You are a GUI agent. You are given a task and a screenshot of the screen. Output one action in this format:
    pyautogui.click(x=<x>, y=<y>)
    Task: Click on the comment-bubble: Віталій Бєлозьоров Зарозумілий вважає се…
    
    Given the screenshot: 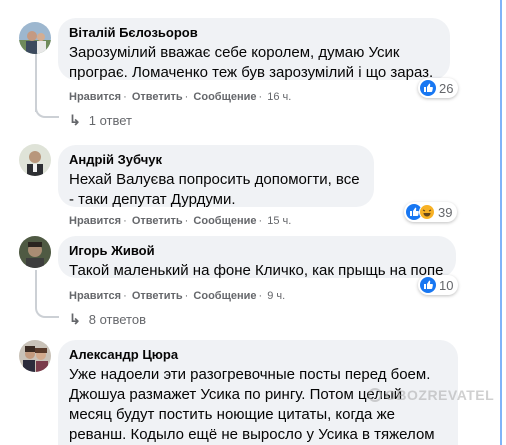 What is the action you would take?
    pyautogui.click(x=254, y=49)
    